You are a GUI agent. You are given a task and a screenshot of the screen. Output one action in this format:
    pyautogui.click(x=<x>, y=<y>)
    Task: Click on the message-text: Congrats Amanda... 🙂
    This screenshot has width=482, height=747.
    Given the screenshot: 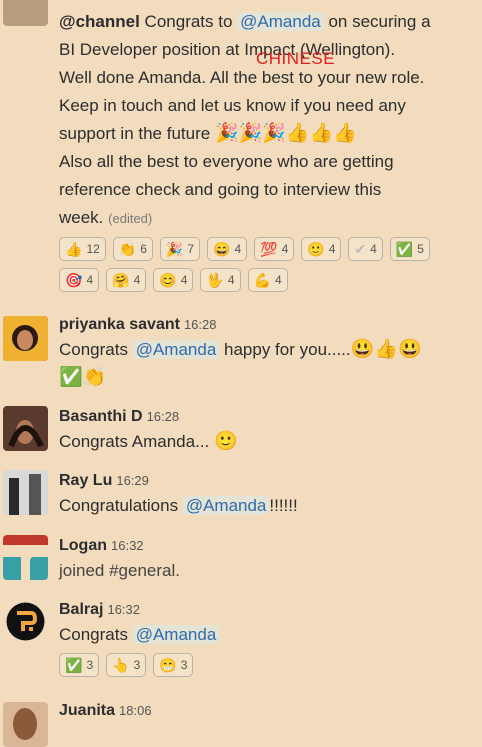 What is the action you would take?
    pyautogui.click(x=148, y=441)
    